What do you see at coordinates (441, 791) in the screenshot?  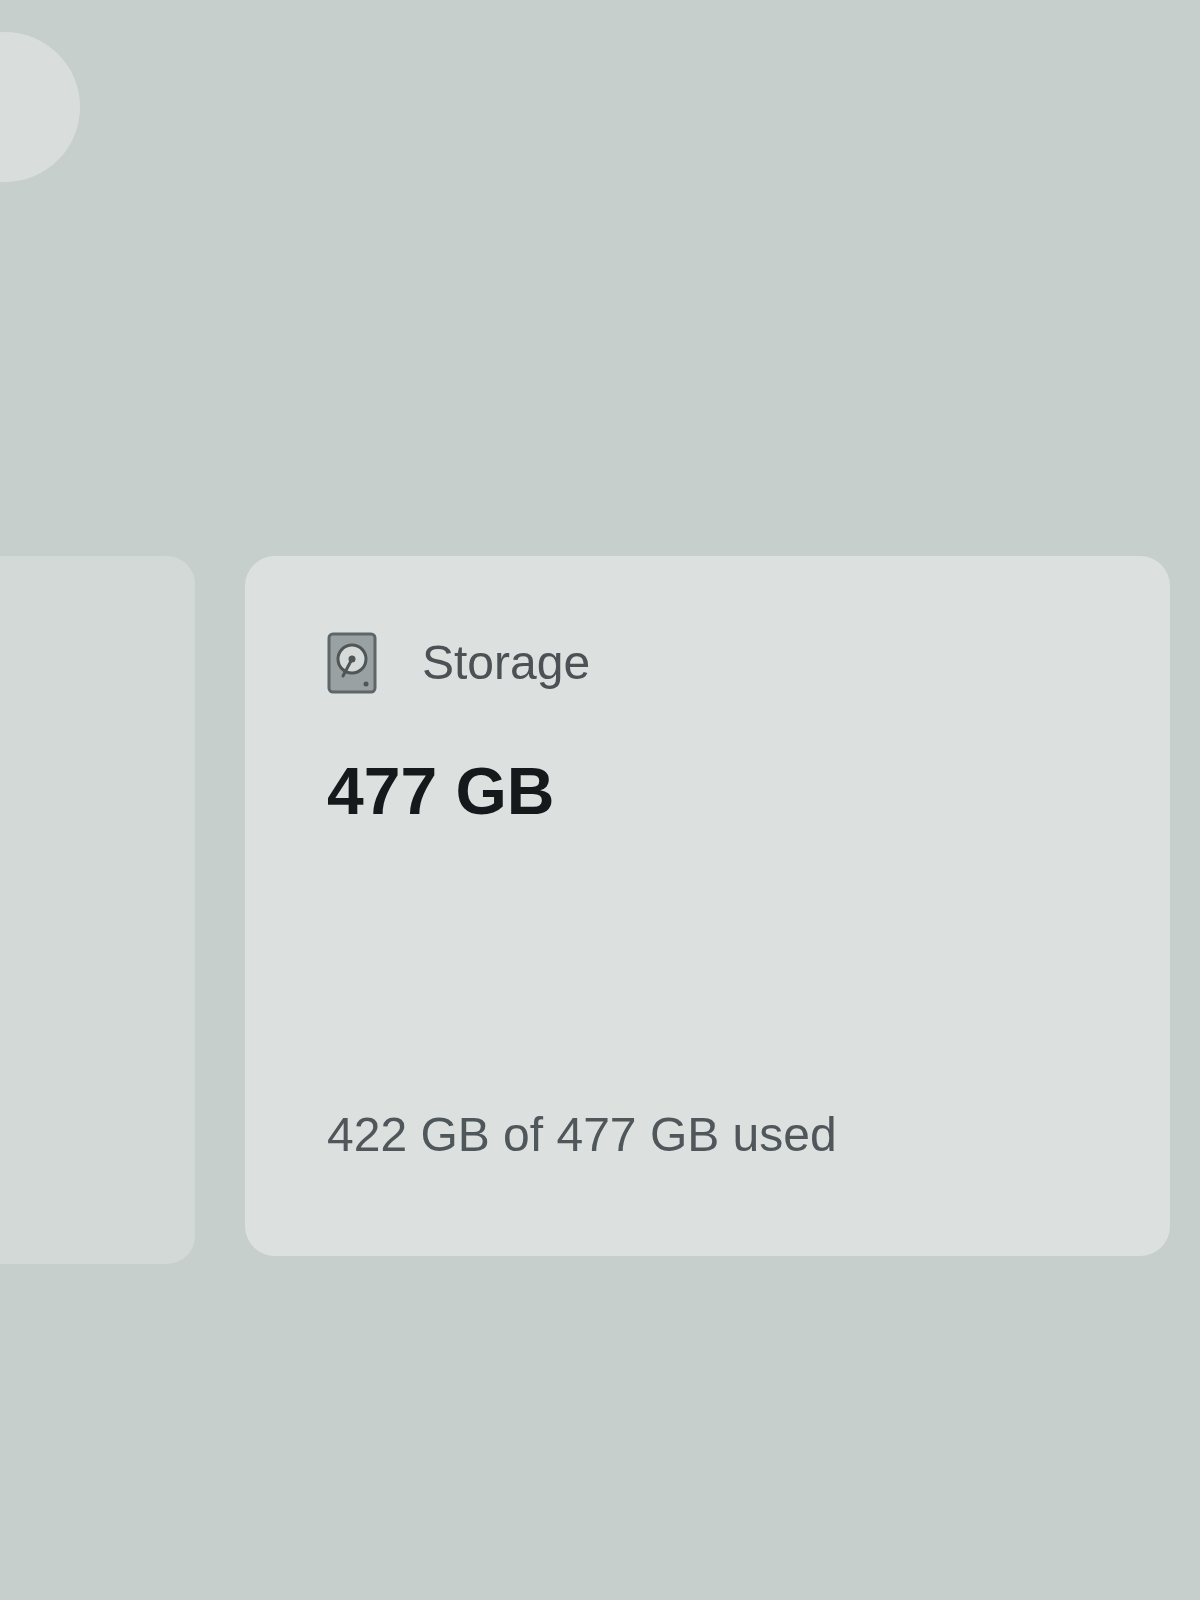 I see `storage-total: 477 GB` at bounding box center [441, 791].